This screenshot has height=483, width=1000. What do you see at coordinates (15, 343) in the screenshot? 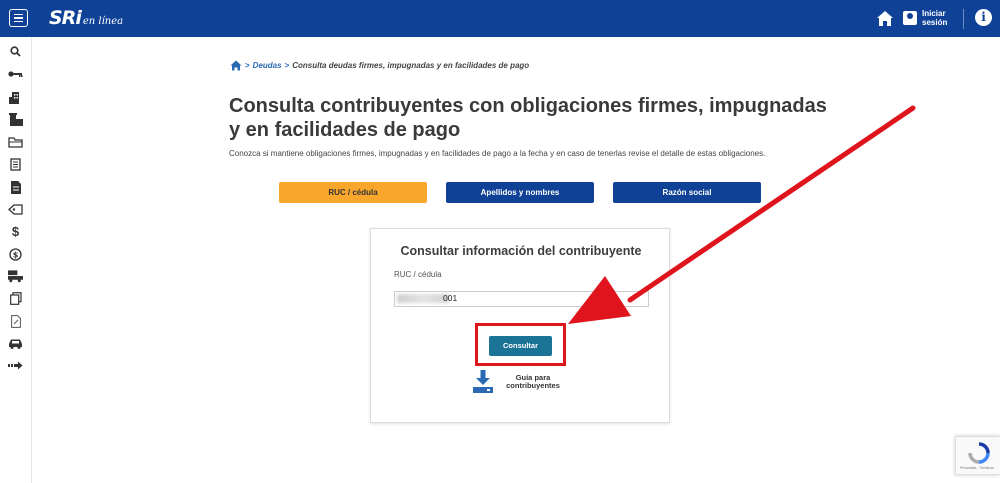
I see `car-icon` at bounding box center [15, 343].